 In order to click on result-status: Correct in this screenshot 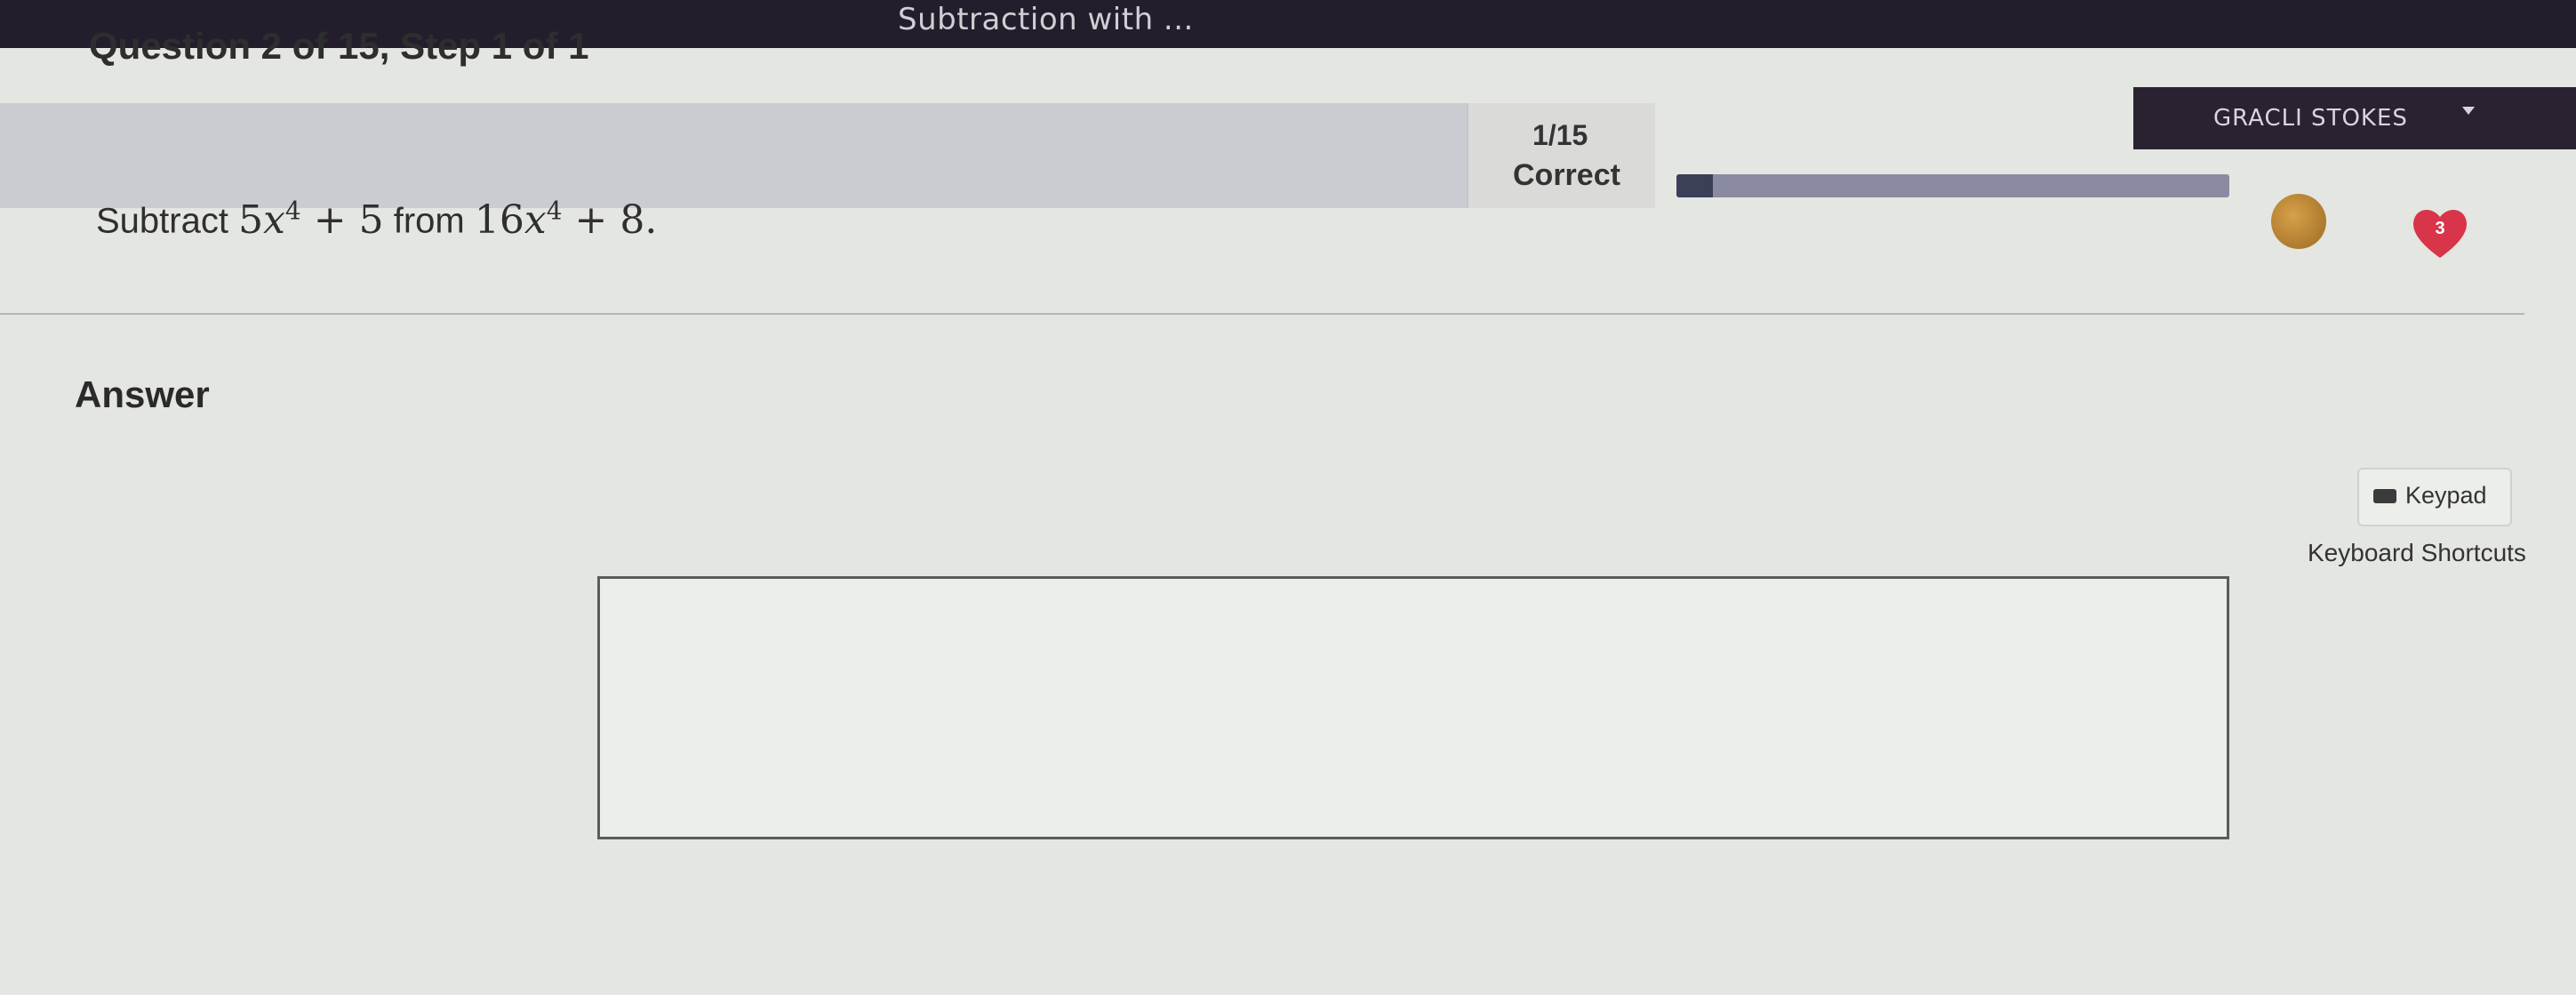, I will do `click(1566, 175)`.